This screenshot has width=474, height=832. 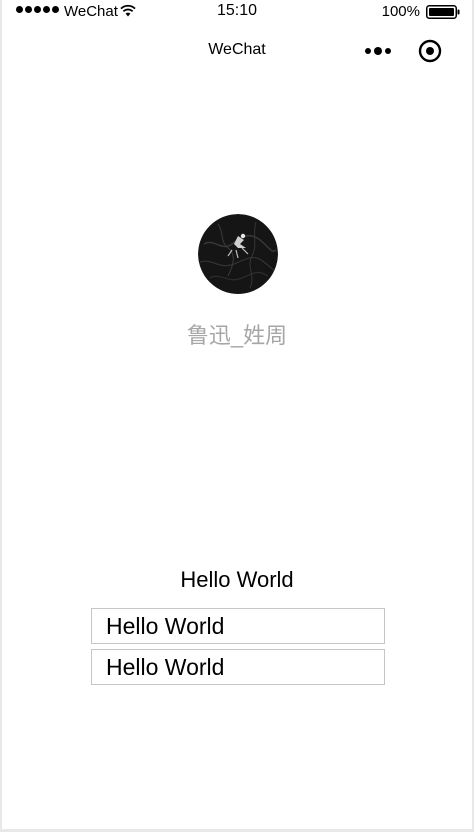 What do you see at coordinates (238, 626) in the screenshot?
I see `text-input-1: Hello World` at bounding box center [238, 626].